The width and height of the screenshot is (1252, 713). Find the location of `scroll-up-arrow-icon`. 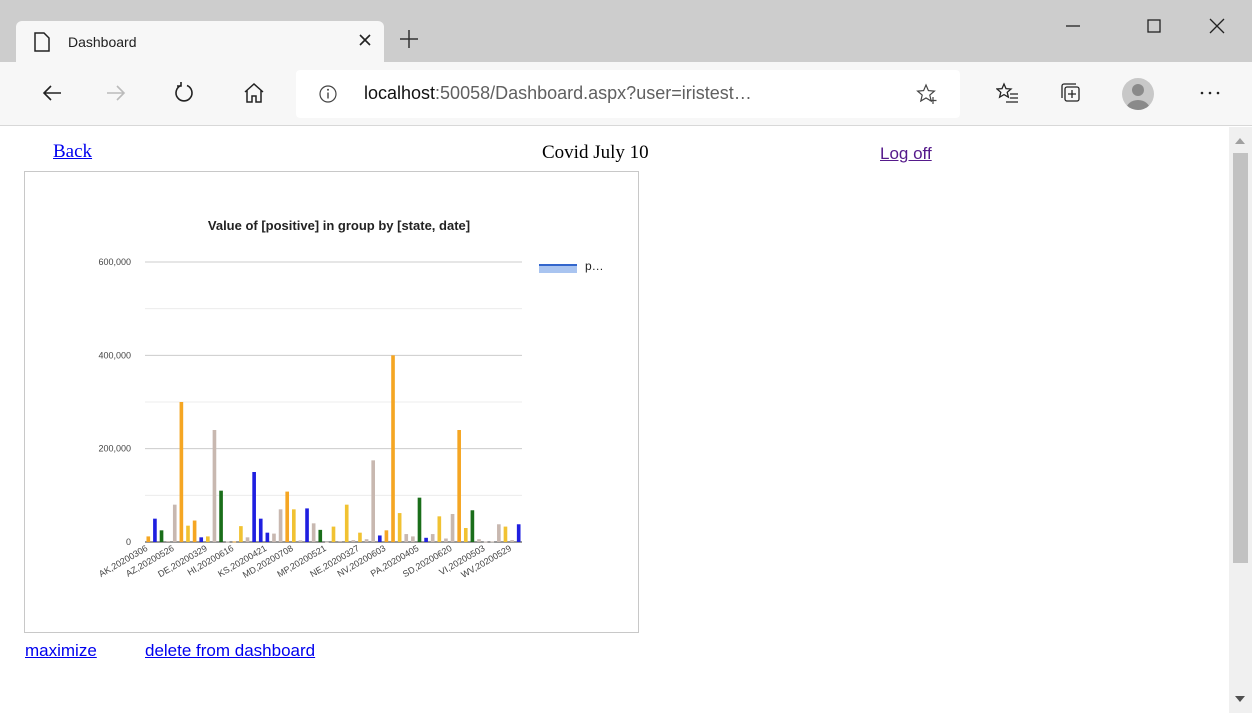

scroll-up-arrow-icon is located at coordinates (1240, 141).